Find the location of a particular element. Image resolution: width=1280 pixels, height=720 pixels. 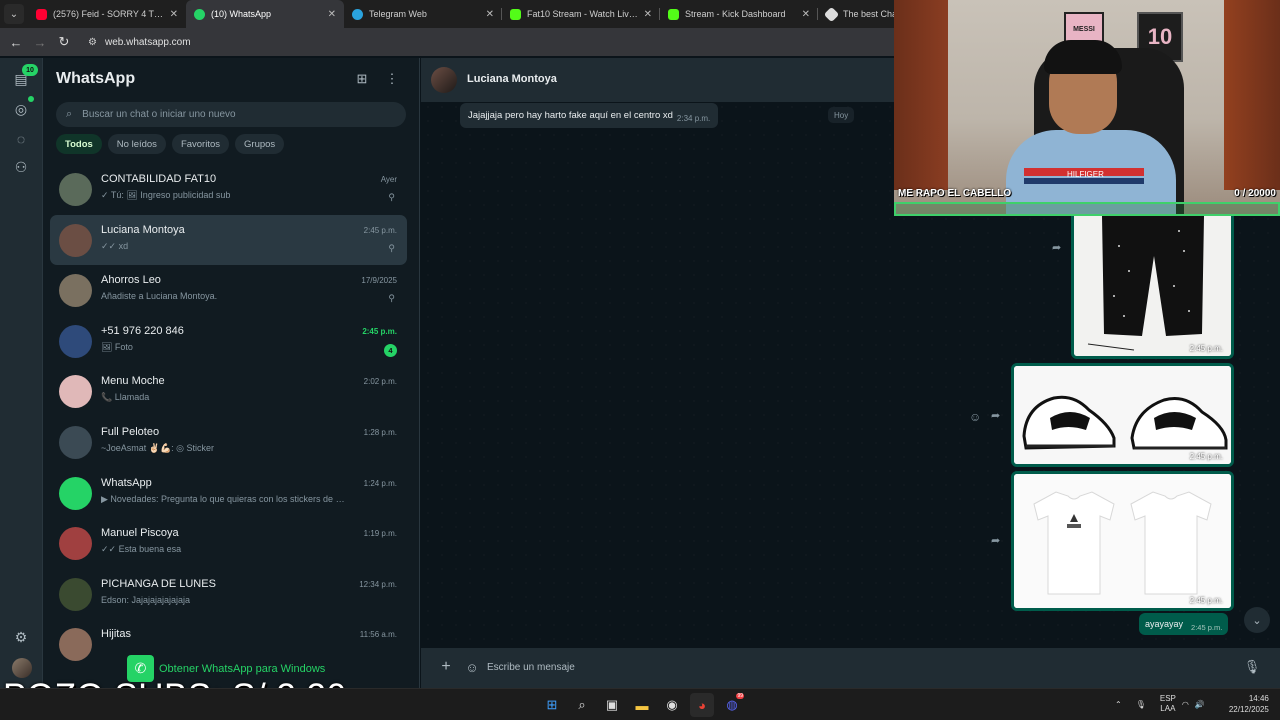

communities-icon: ⚇ is located at coordinates (21, 167).